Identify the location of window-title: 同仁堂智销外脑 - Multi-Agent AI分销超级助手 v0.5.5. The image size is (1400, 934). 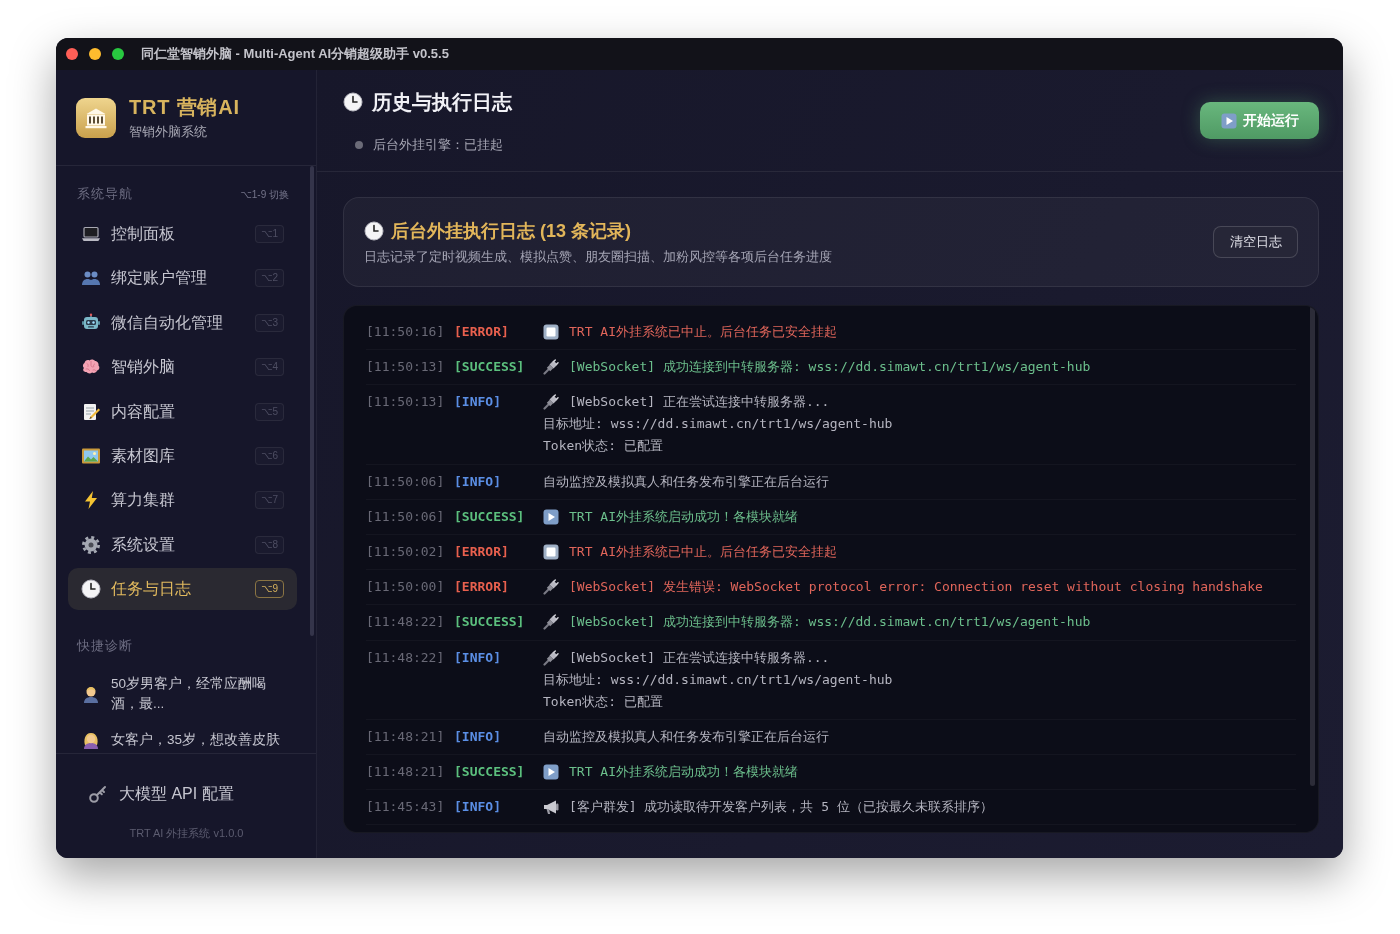
(295, 54).